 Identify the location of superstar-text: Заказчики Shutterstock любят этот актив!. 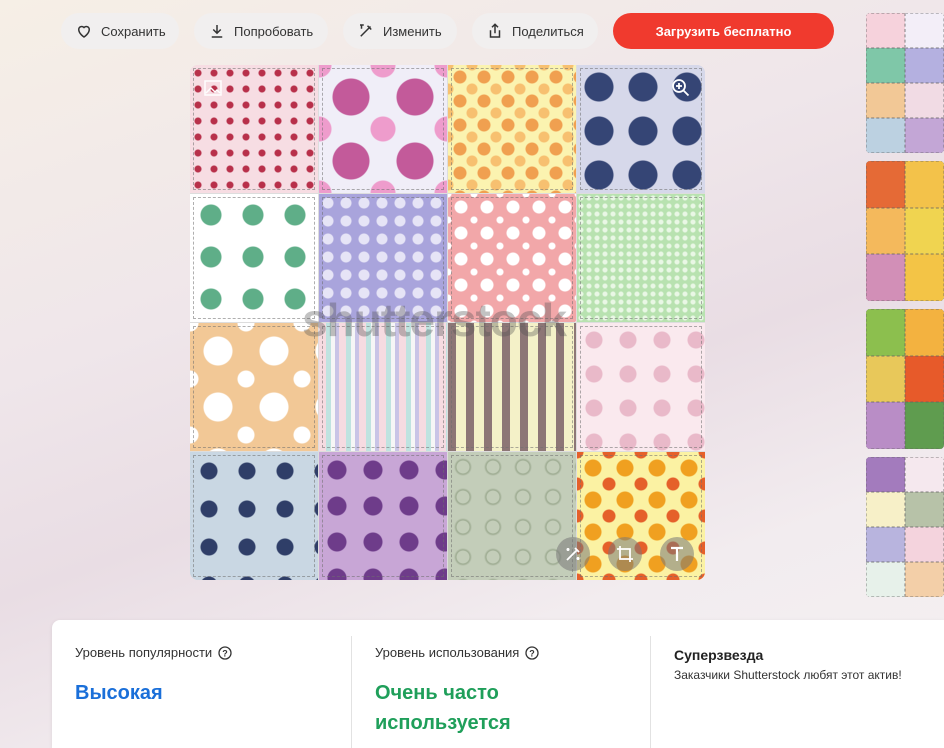
(788, 675).